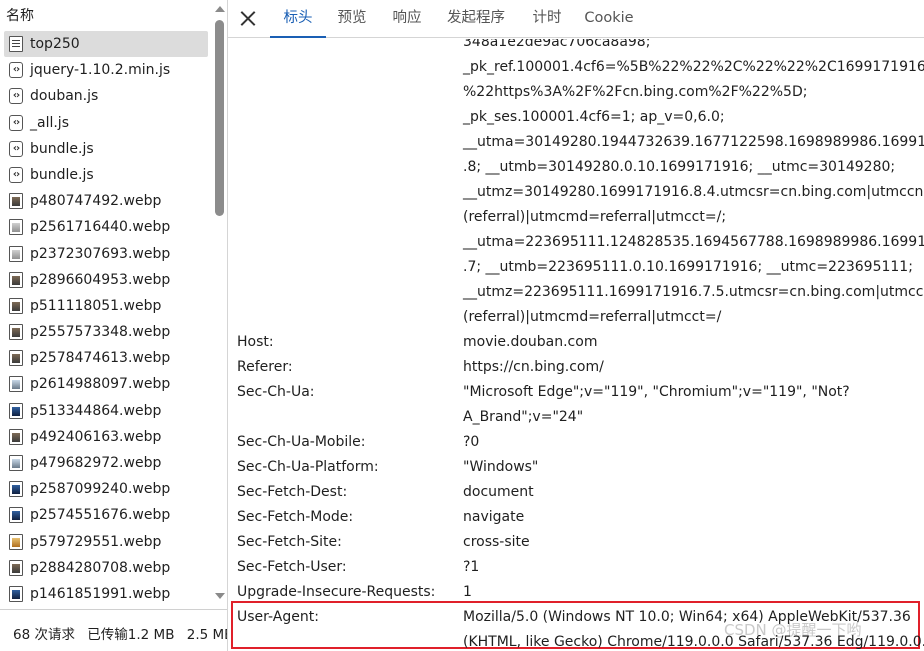 The width and height of the screenshot is (924, 651). Describe the element at coordinates (100, 279) in the screenshot. I see `file-name: p2896604953.webp` at that location.